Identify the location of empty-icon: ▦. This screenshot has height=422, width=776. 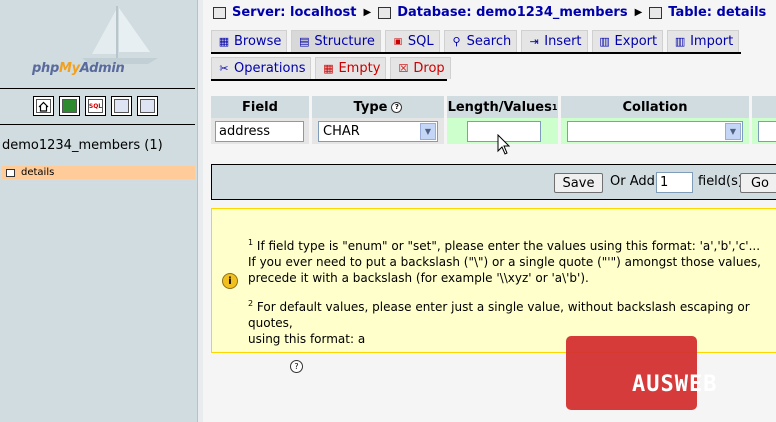
(328, 68).